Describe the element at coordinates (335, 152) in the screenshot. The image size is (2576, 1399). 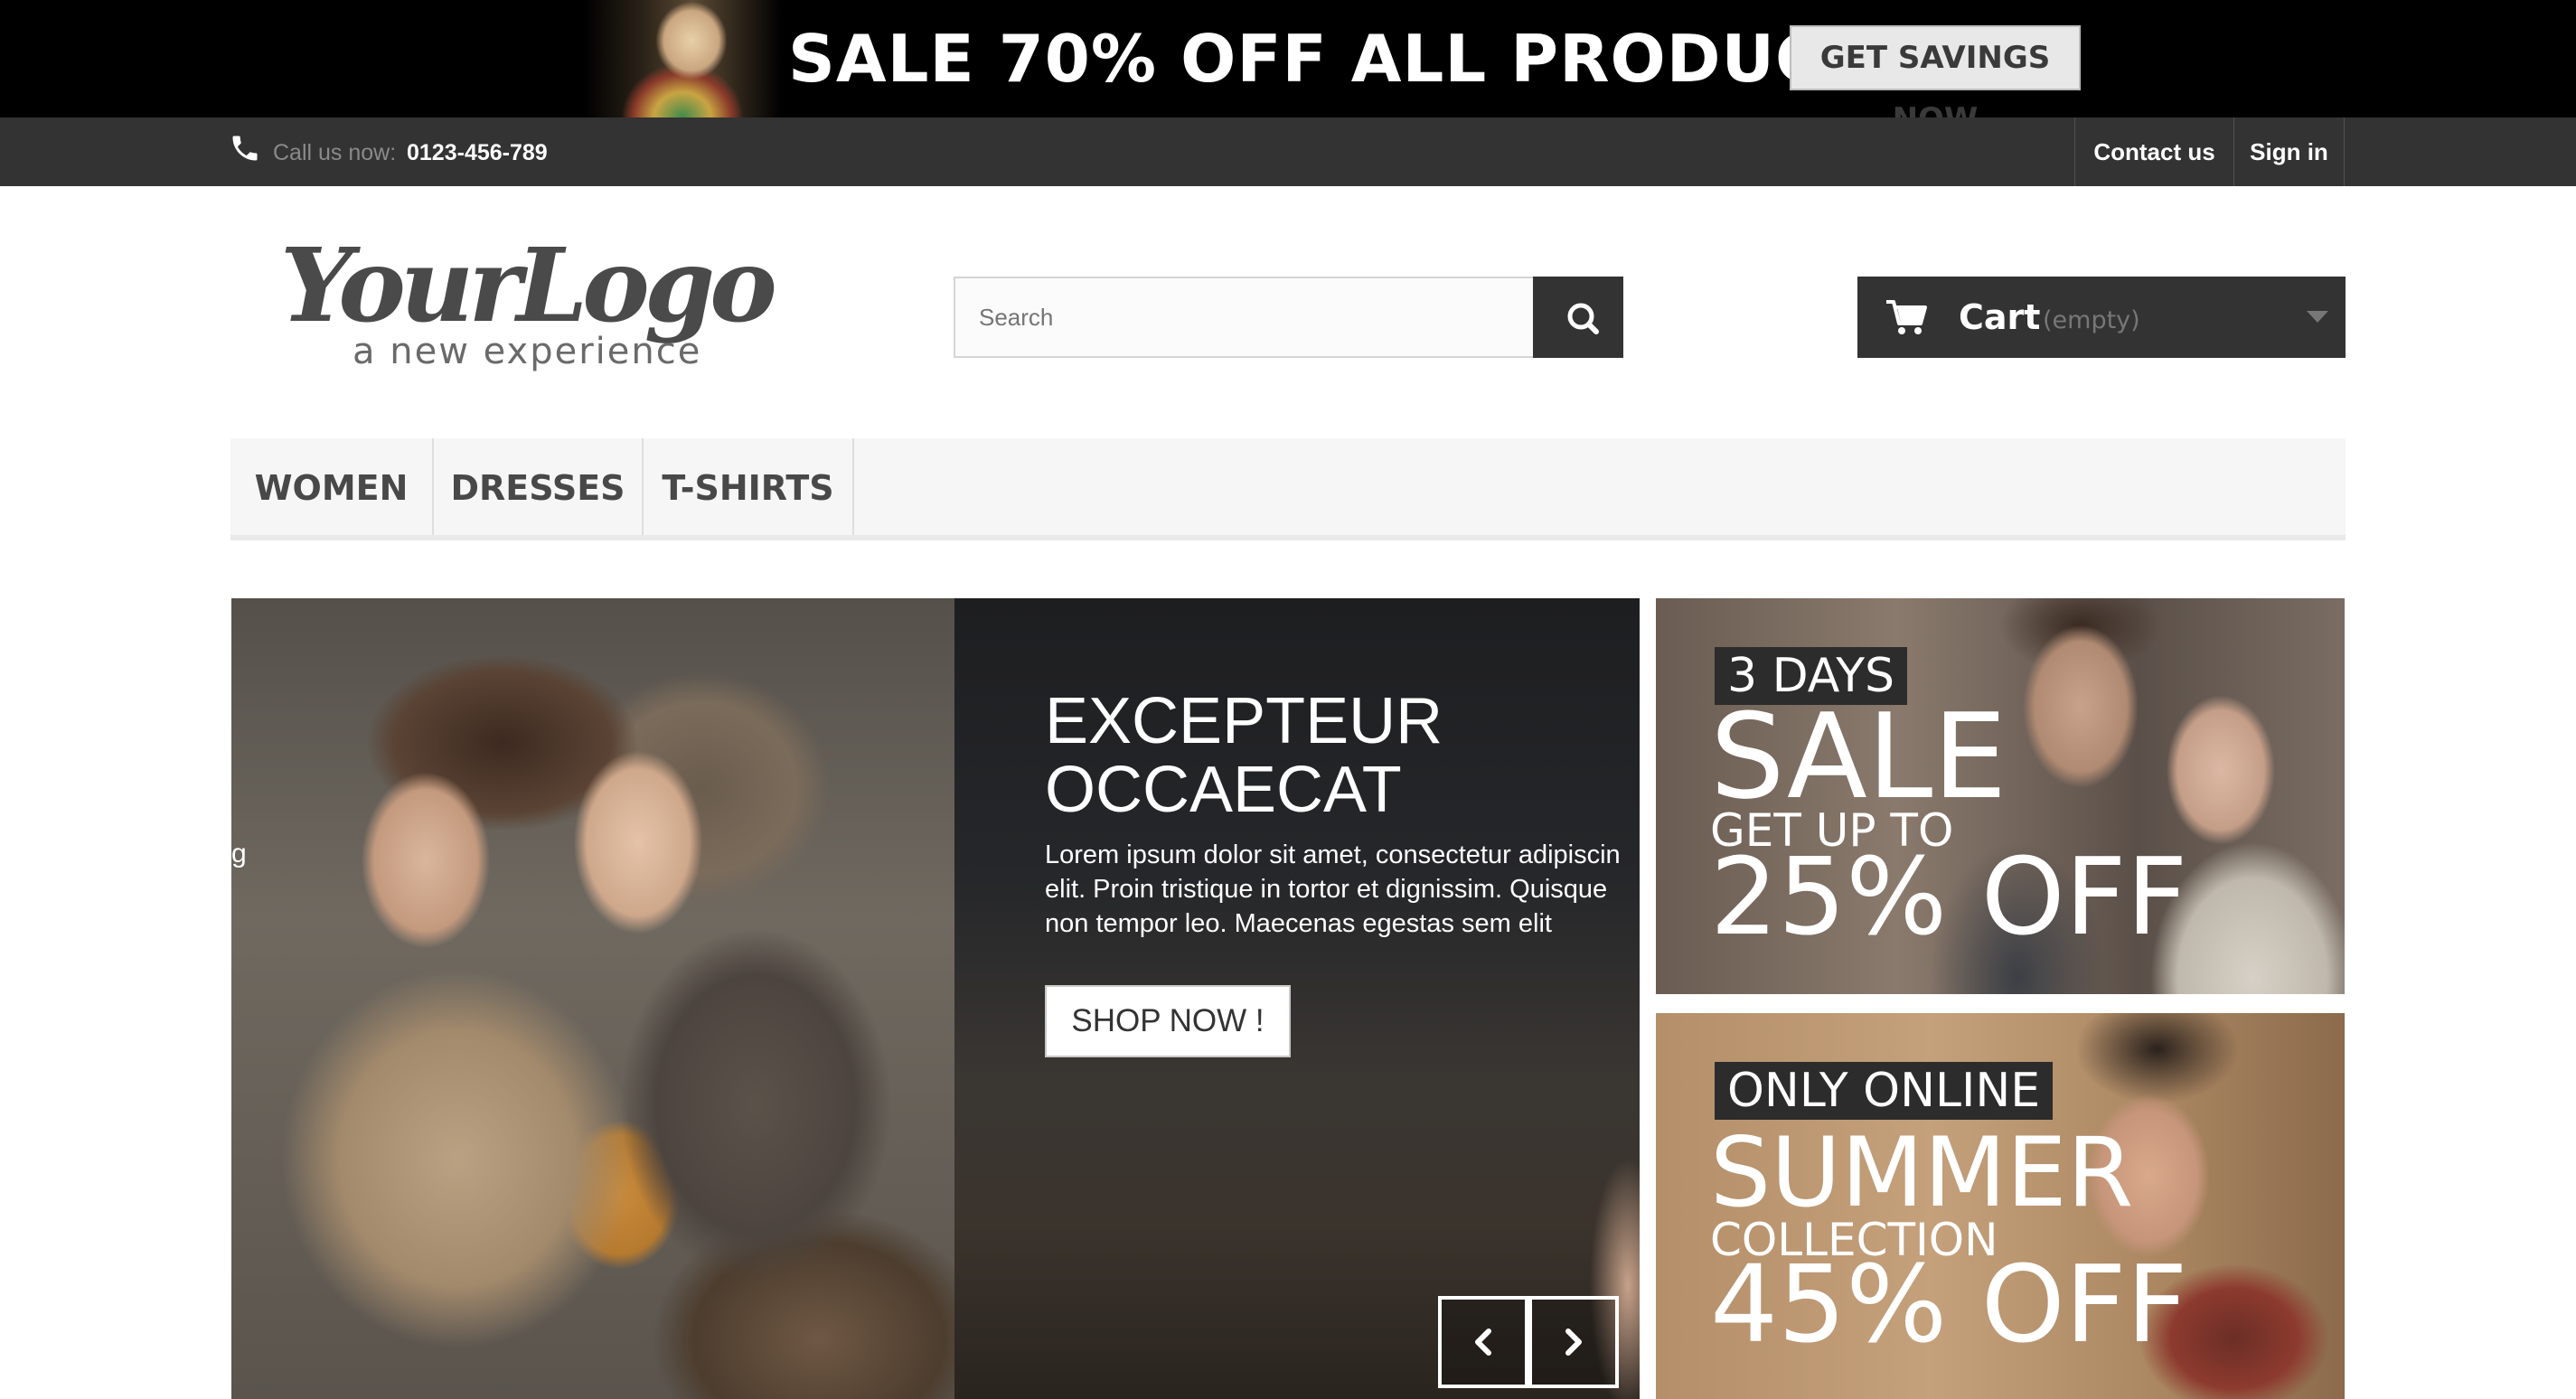
I see `call-us-label: Call us now:` at that location.